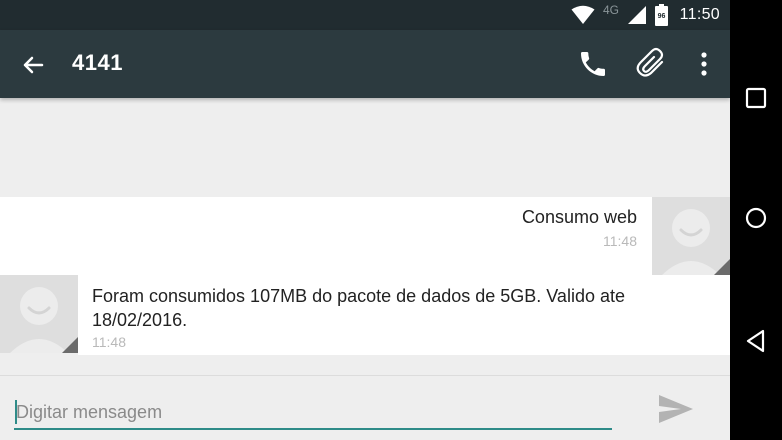 This screenshot has height=440, width=782. I want to click on more-vert-icon, so click(704, 64).